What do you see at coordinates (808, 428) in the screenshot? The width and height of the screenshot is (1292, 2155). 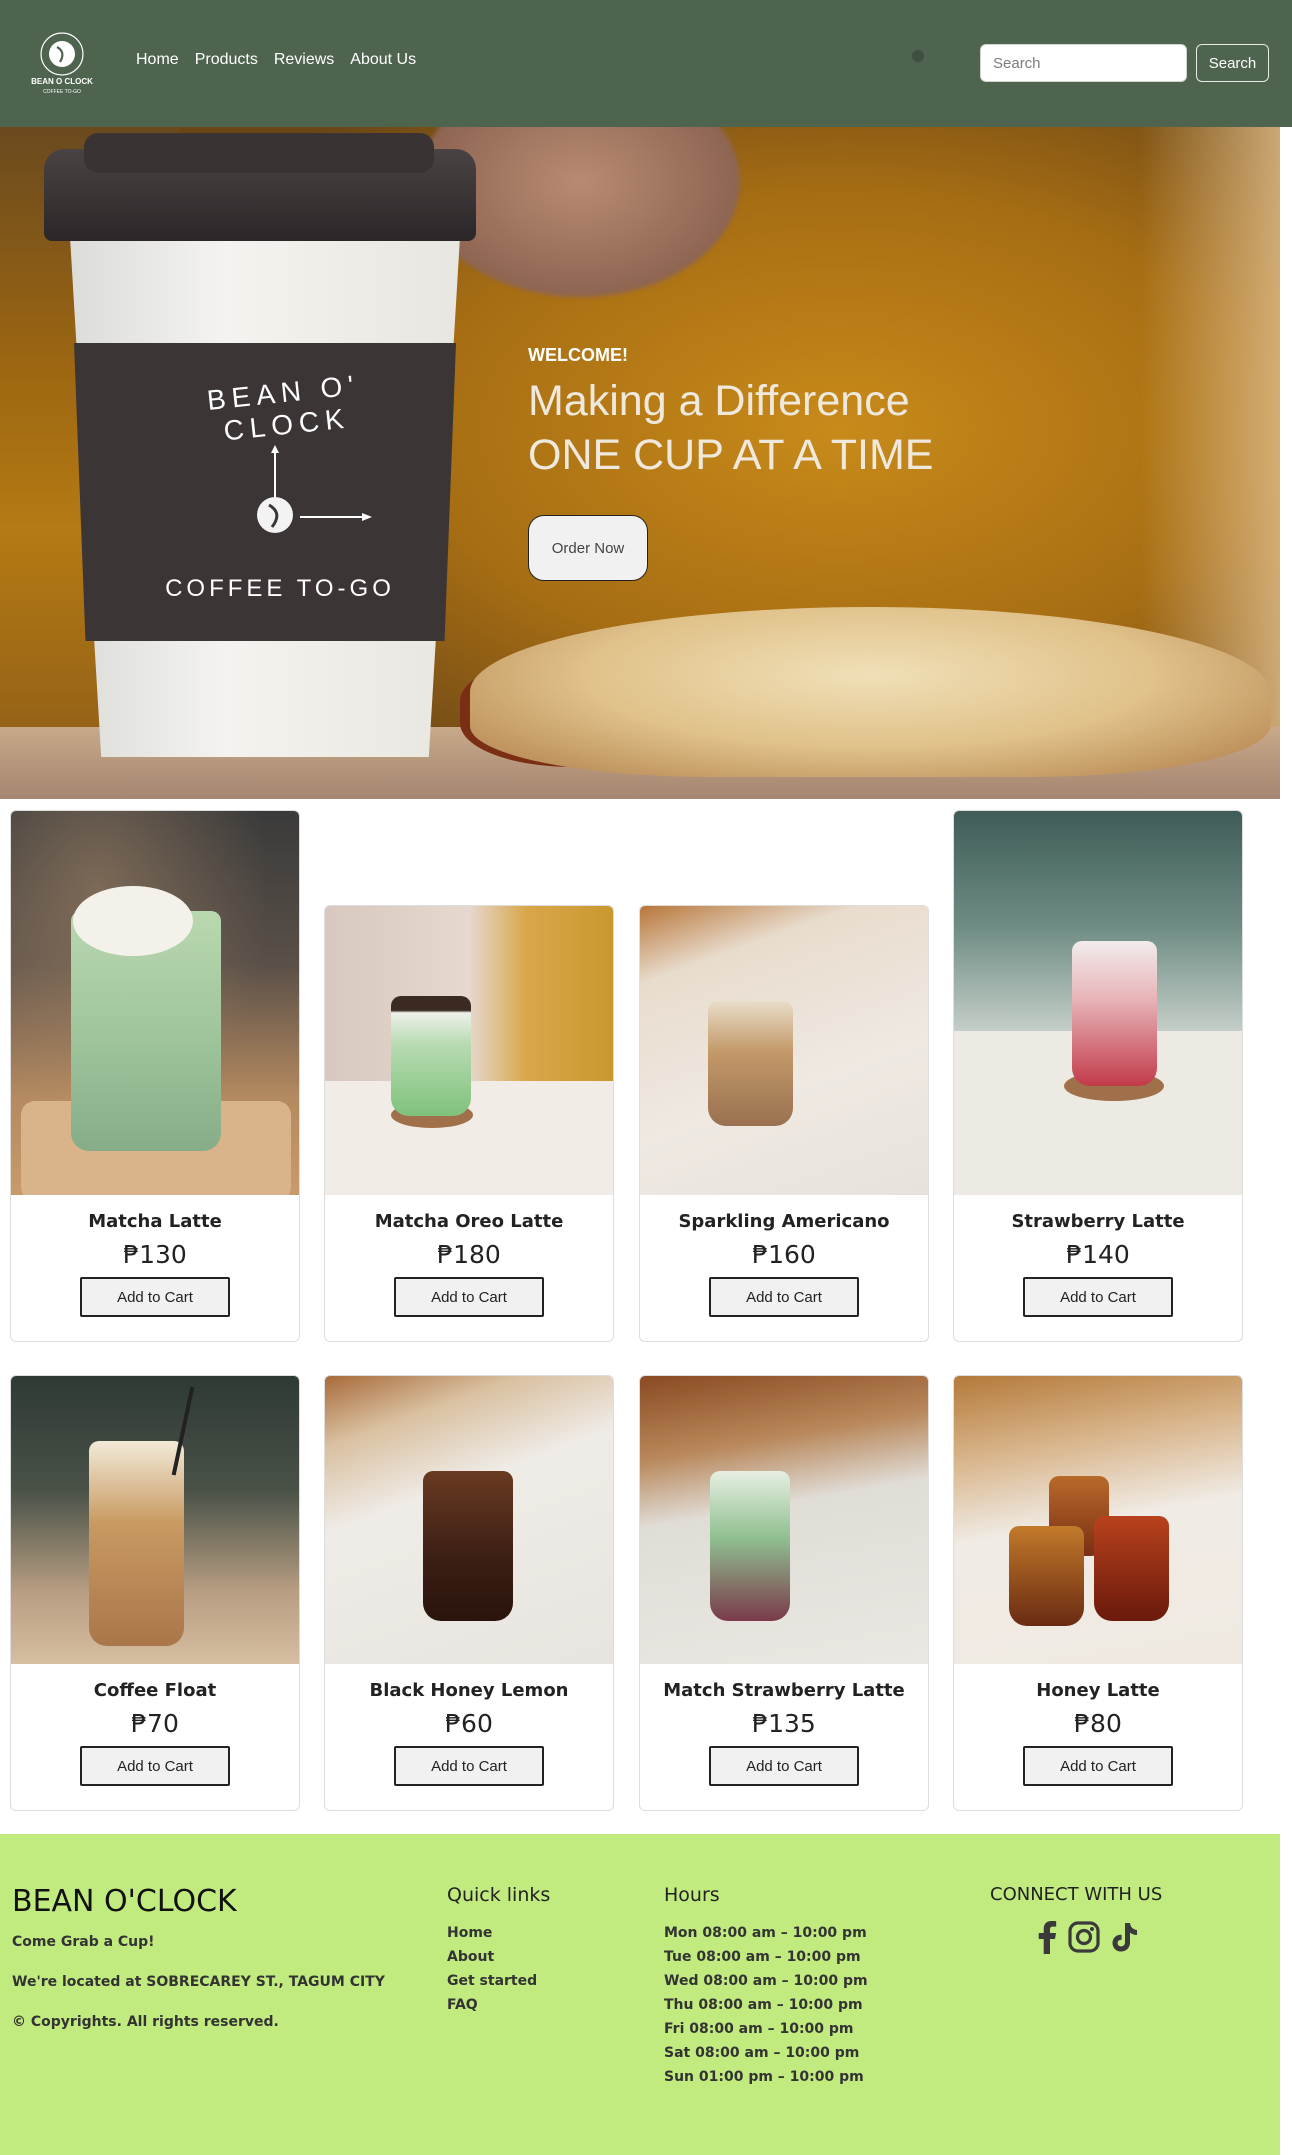 I see `hero-title: Making a Difference ONE CUP AT A TIME` at bounding box center [808, 428].